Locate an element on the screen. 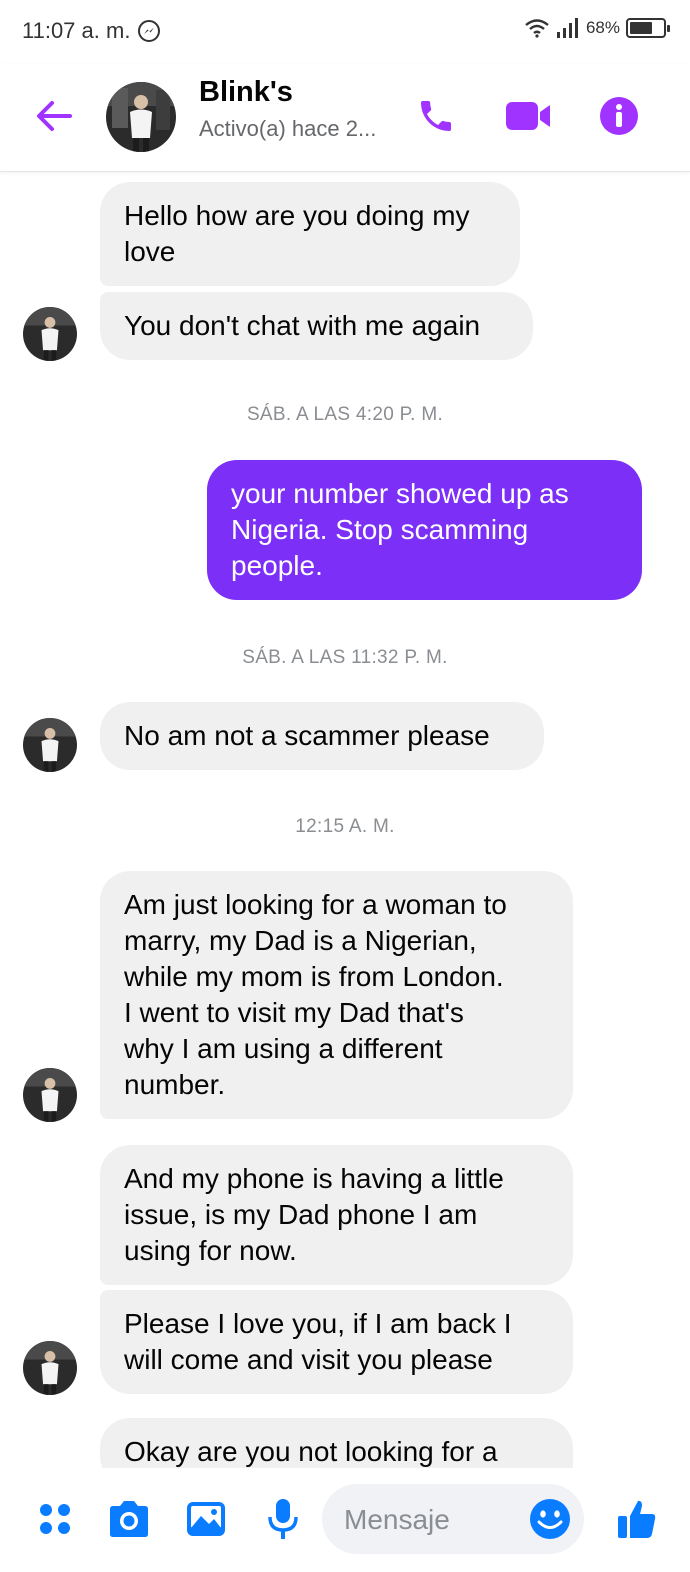  message-text: Nigeria. Stop scamming is located at coordinates (380, 529).